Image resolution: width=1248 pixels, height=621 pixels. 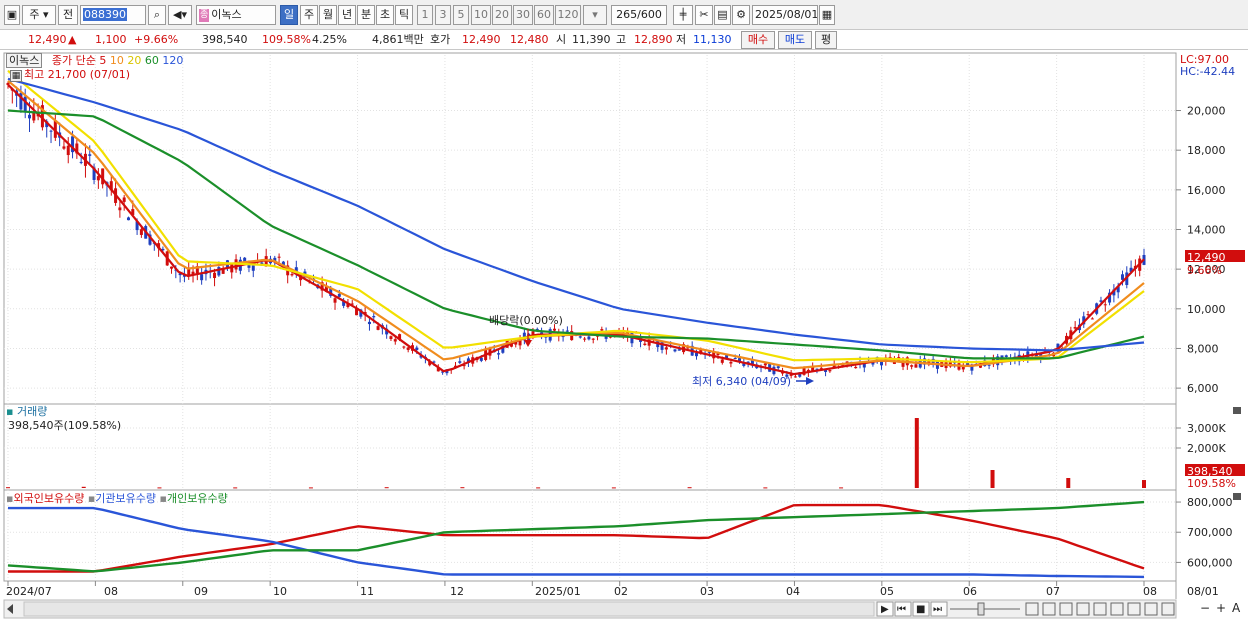 I want to click on stock-name-field: 종 이녹스, so click(x=236, y=15).